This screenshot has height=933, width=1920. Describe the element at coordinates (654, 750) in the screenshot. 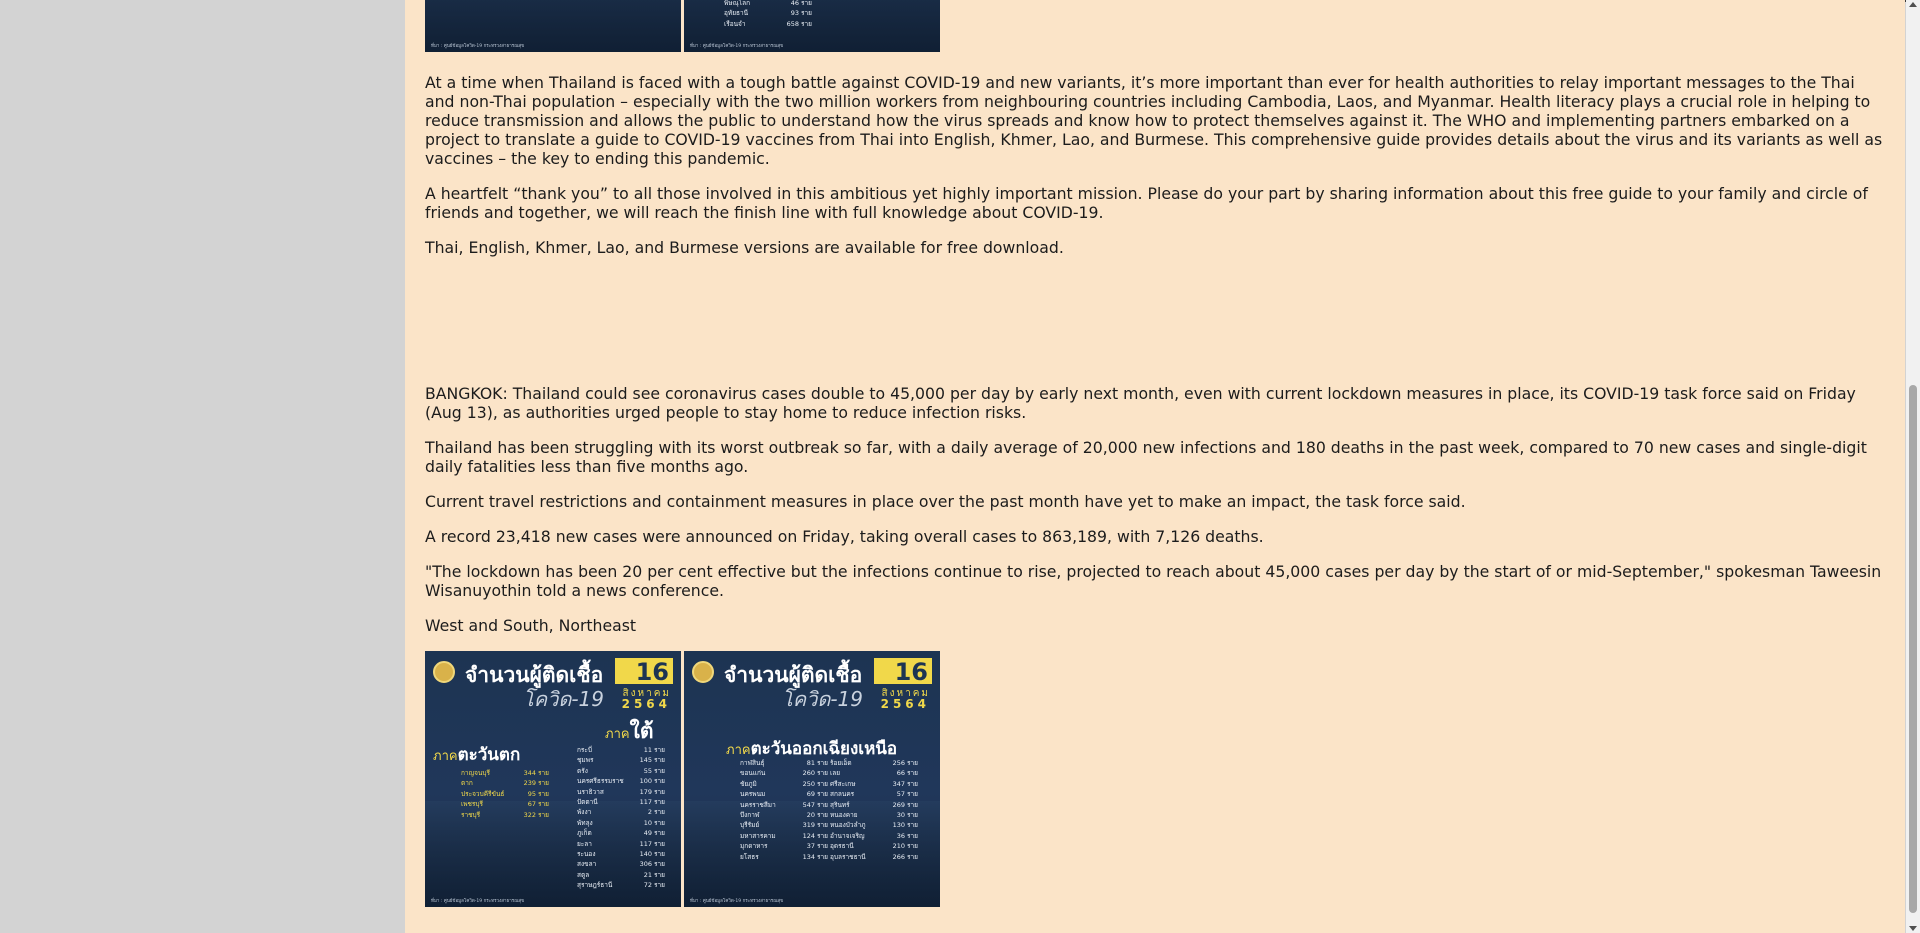

I see `province-count: 11 ราย` at that location.